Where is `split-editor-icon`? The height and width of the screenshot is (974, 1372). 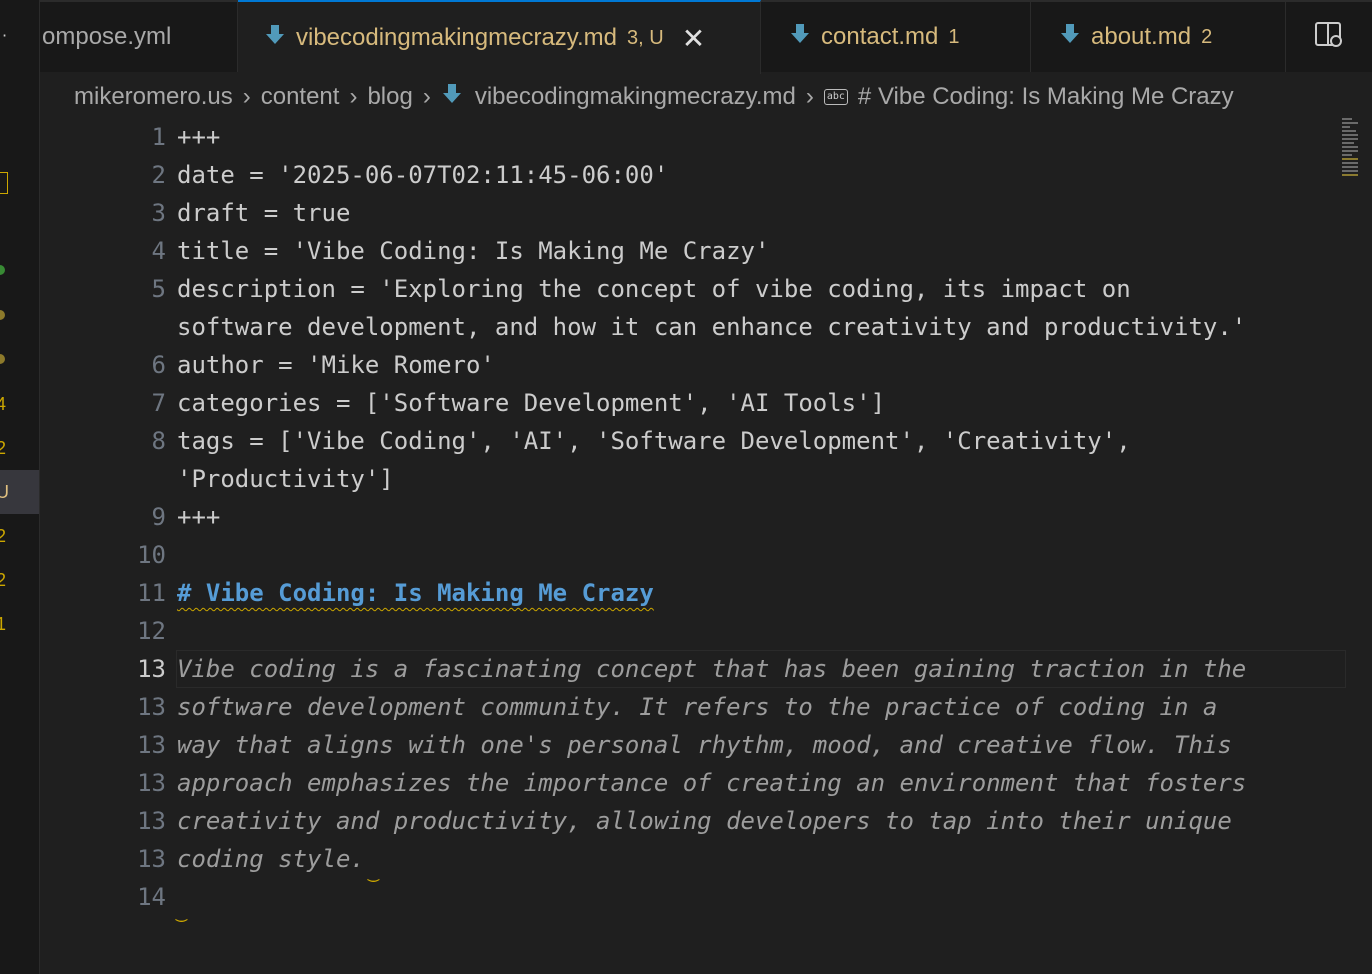 split-editor-icon is located at coordinates (1329, 37).